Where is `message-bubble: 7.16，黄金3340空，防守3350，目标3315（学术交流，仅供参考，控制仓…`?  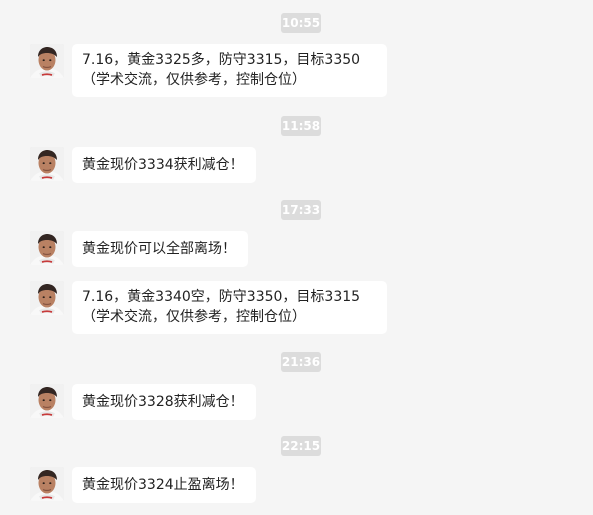 message-bubble: 7.16，黄金3340空，防守3350，目标3315（学术交流，仅供参考，控制仓… is located at coordinates (229, 307).